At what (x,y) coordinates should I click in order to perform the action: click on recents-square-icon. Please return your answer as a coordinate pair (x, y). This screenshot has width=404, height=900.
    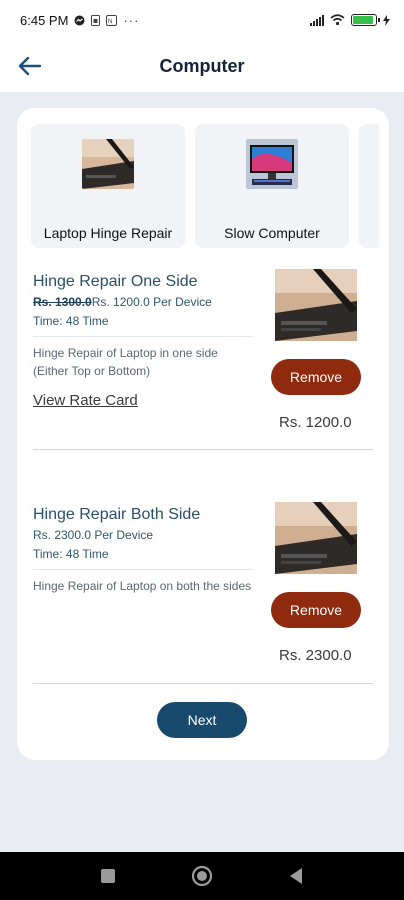
    Looking at the image, I should click on (108, 876).